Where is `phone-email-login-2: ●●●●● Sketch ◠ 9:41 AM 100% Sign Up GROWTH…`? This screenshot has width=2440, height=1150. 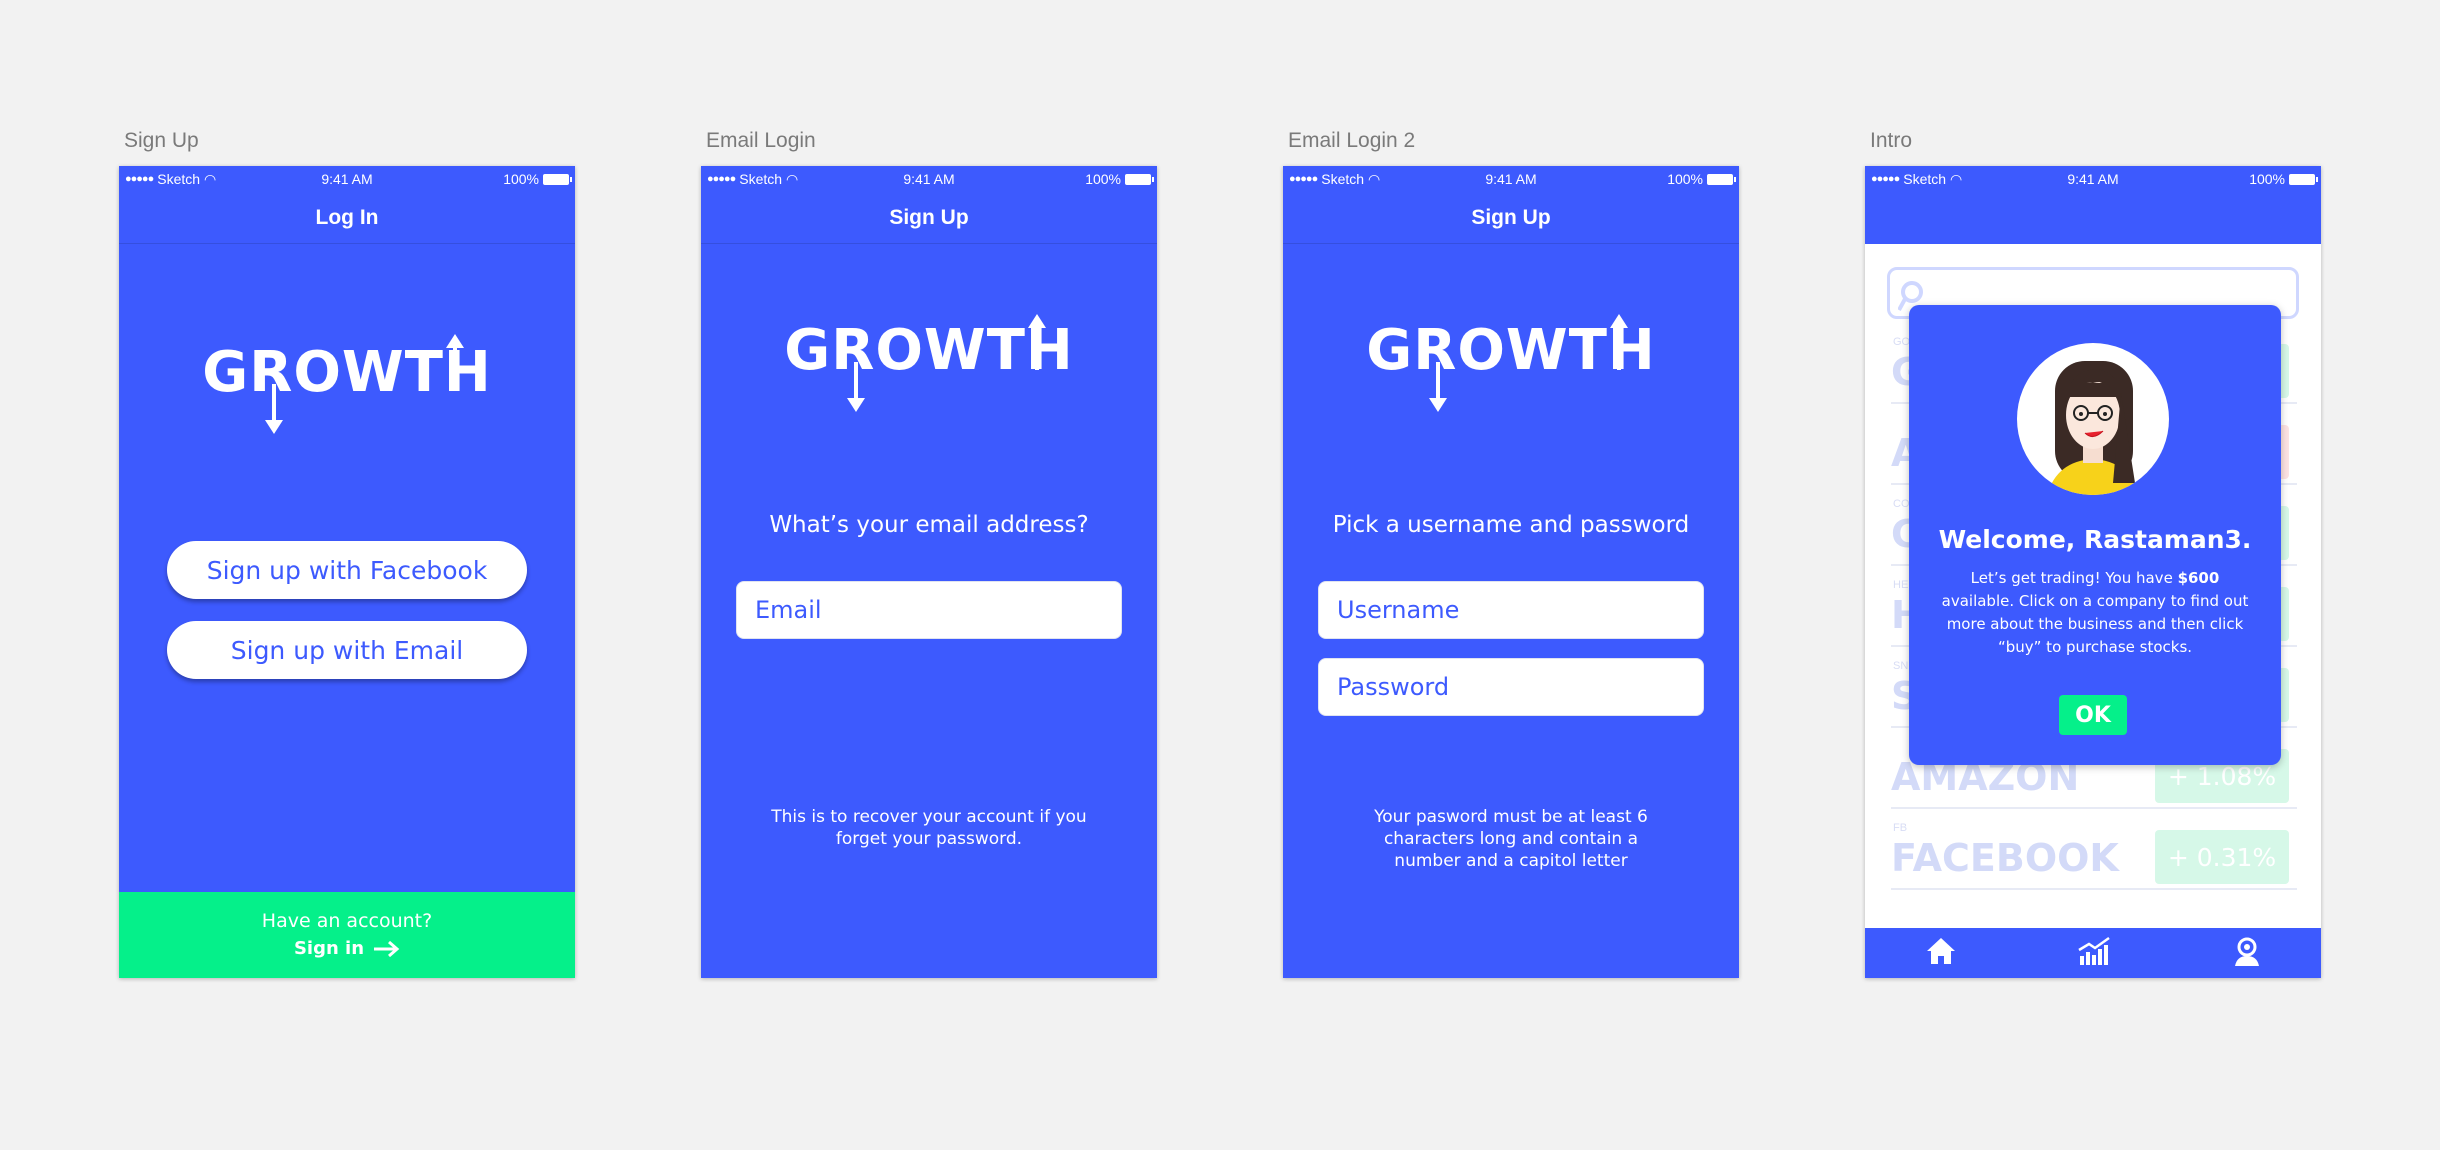
phone-email-login-2: ●●●●● Sketch ◠ 9:41 AM 100% Sign Up GROWTH… is located at coordinates (1511, 572).